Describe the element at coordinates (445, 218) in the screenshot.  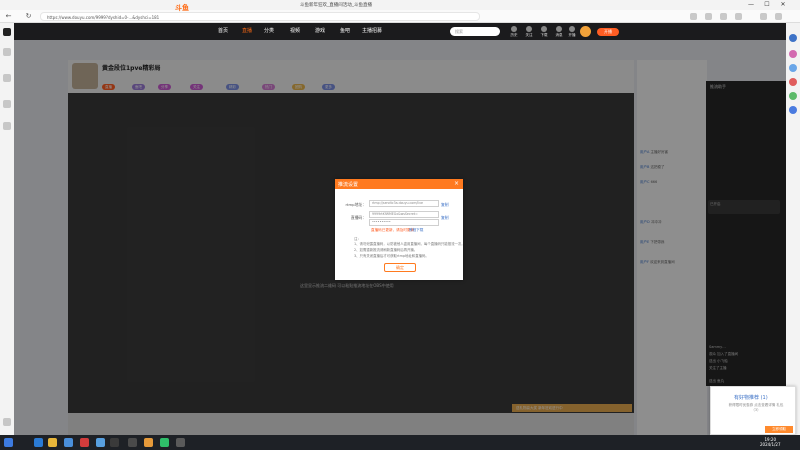
I see `copy-key-button: 复制` at that location.